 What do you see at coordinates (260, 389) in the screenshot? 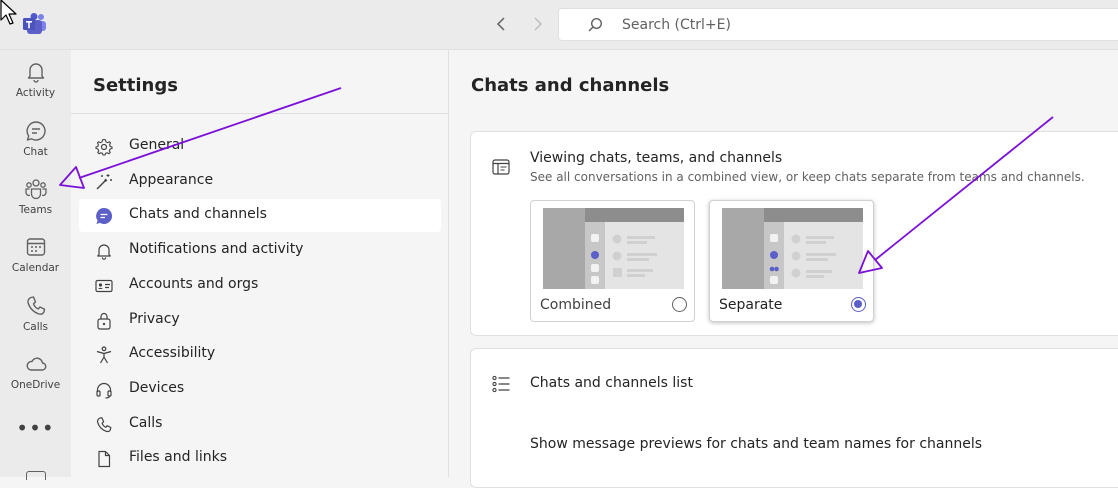
I see `settings-item-devices: Devices` at bounding box center [260, 389].